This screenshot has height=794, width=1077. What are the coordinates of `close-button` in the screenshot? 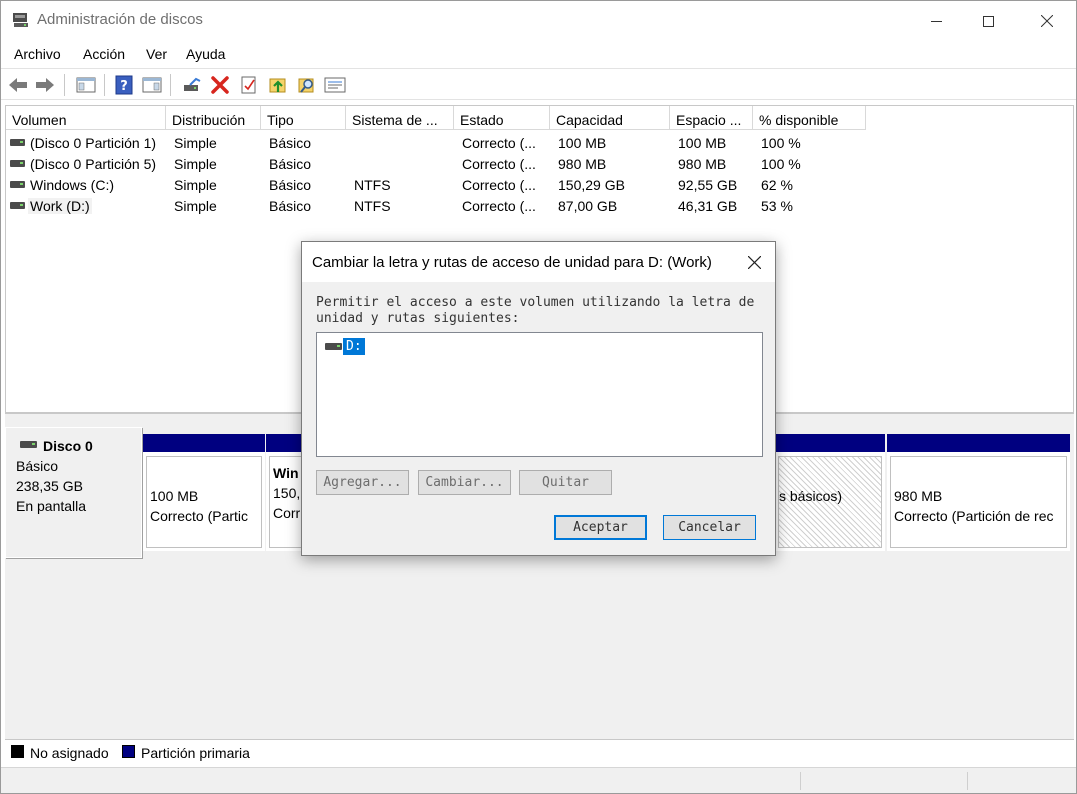 It's located at (1047, 21).